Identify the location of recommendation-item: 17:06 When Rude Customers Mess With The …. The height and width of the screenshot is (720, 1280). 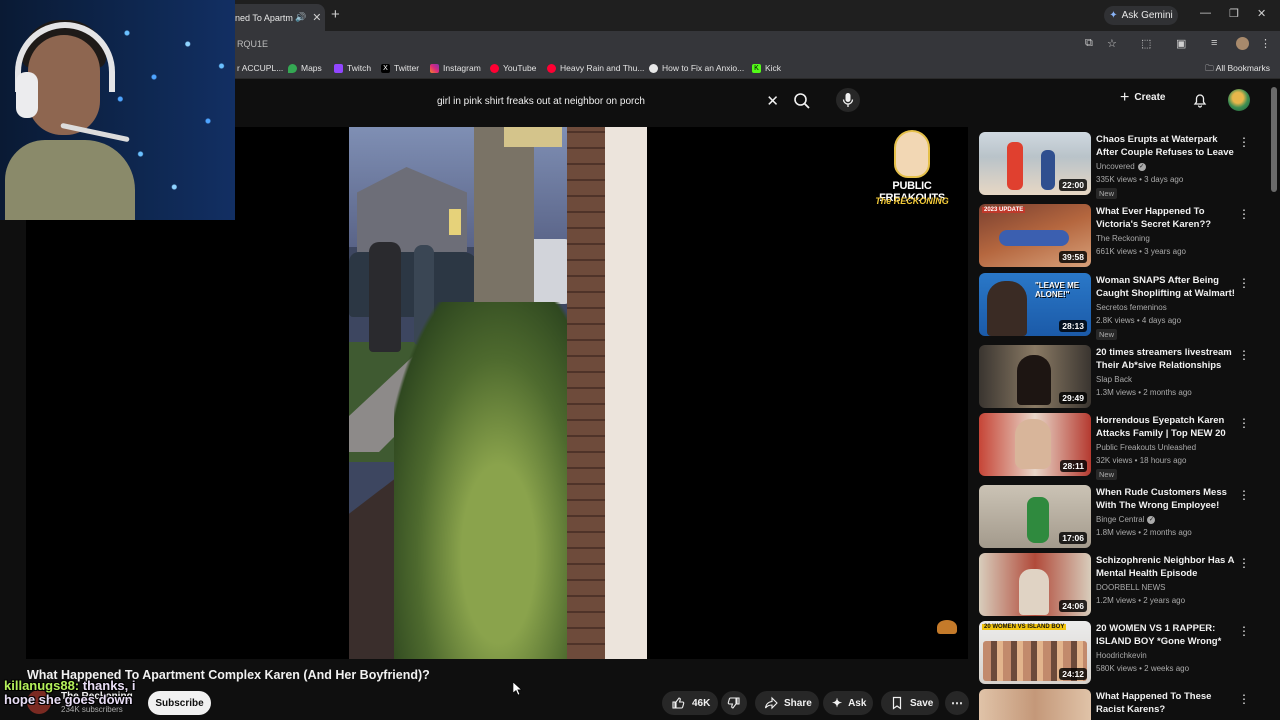
(1124, 517).